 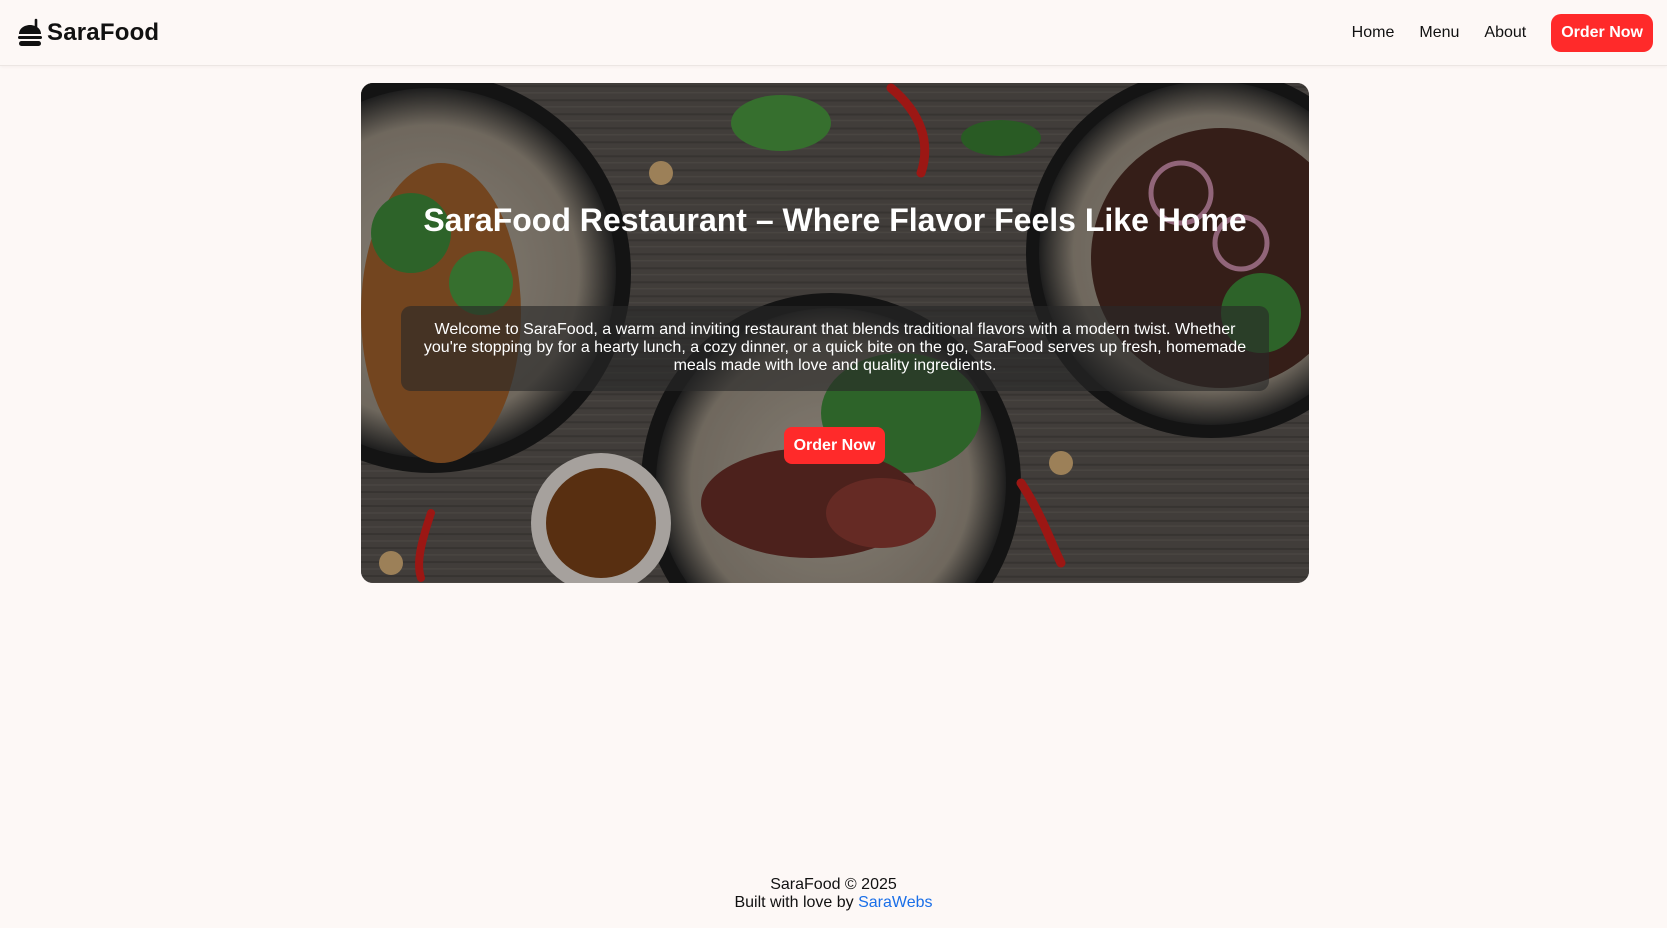 I want to click on nav-links: Home Menu About Order Now, so click(x=1502, y=32).